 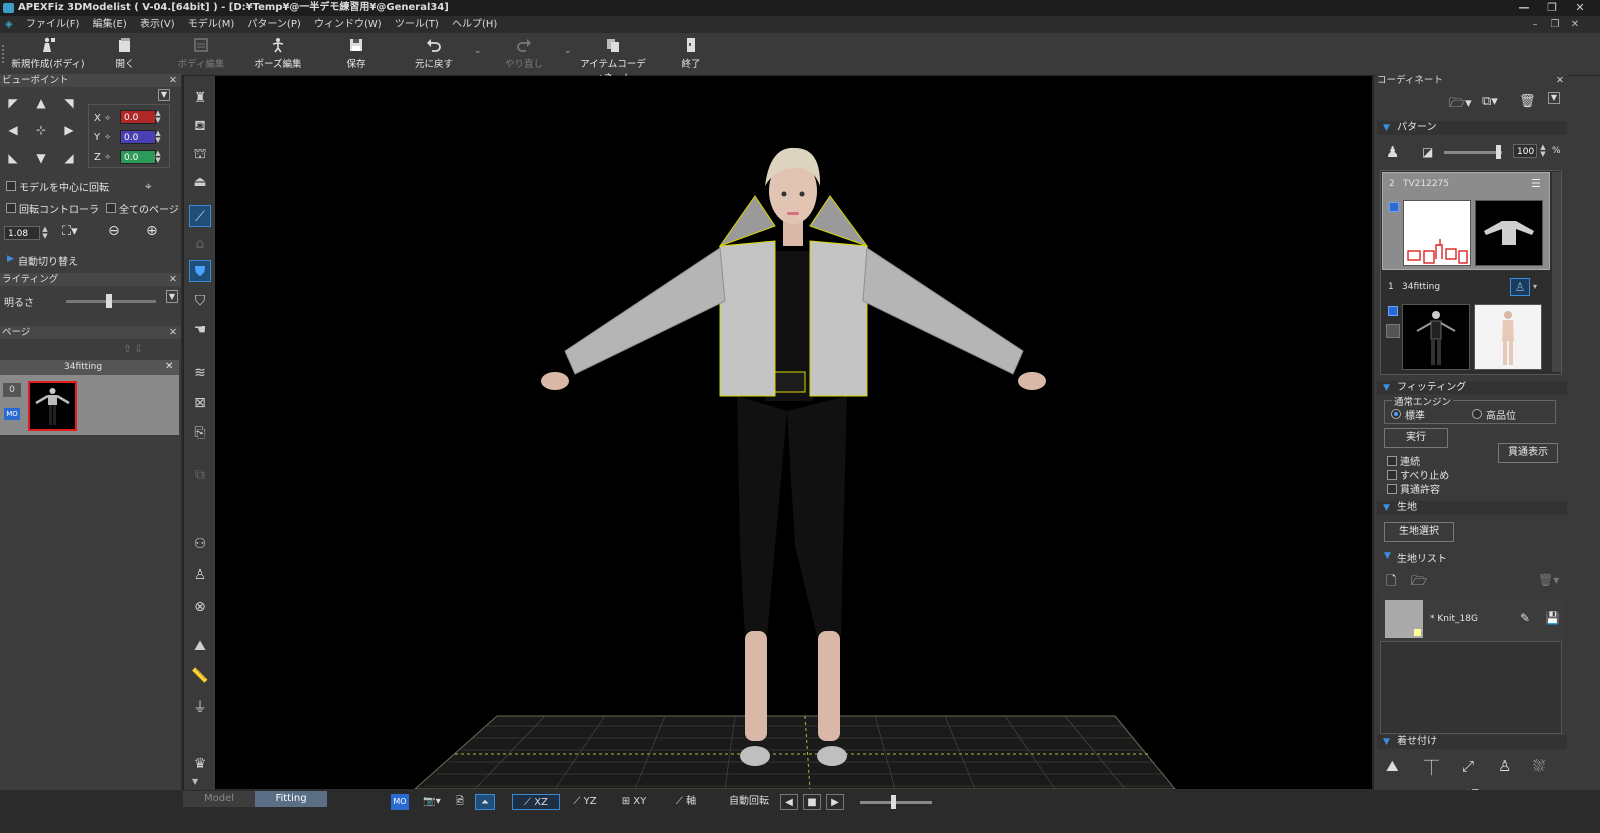 What do you see at coordinates (200, 676) in the screenshot?
I see `ruler-tool-icon: 📏` at bounding box center [200, 676].